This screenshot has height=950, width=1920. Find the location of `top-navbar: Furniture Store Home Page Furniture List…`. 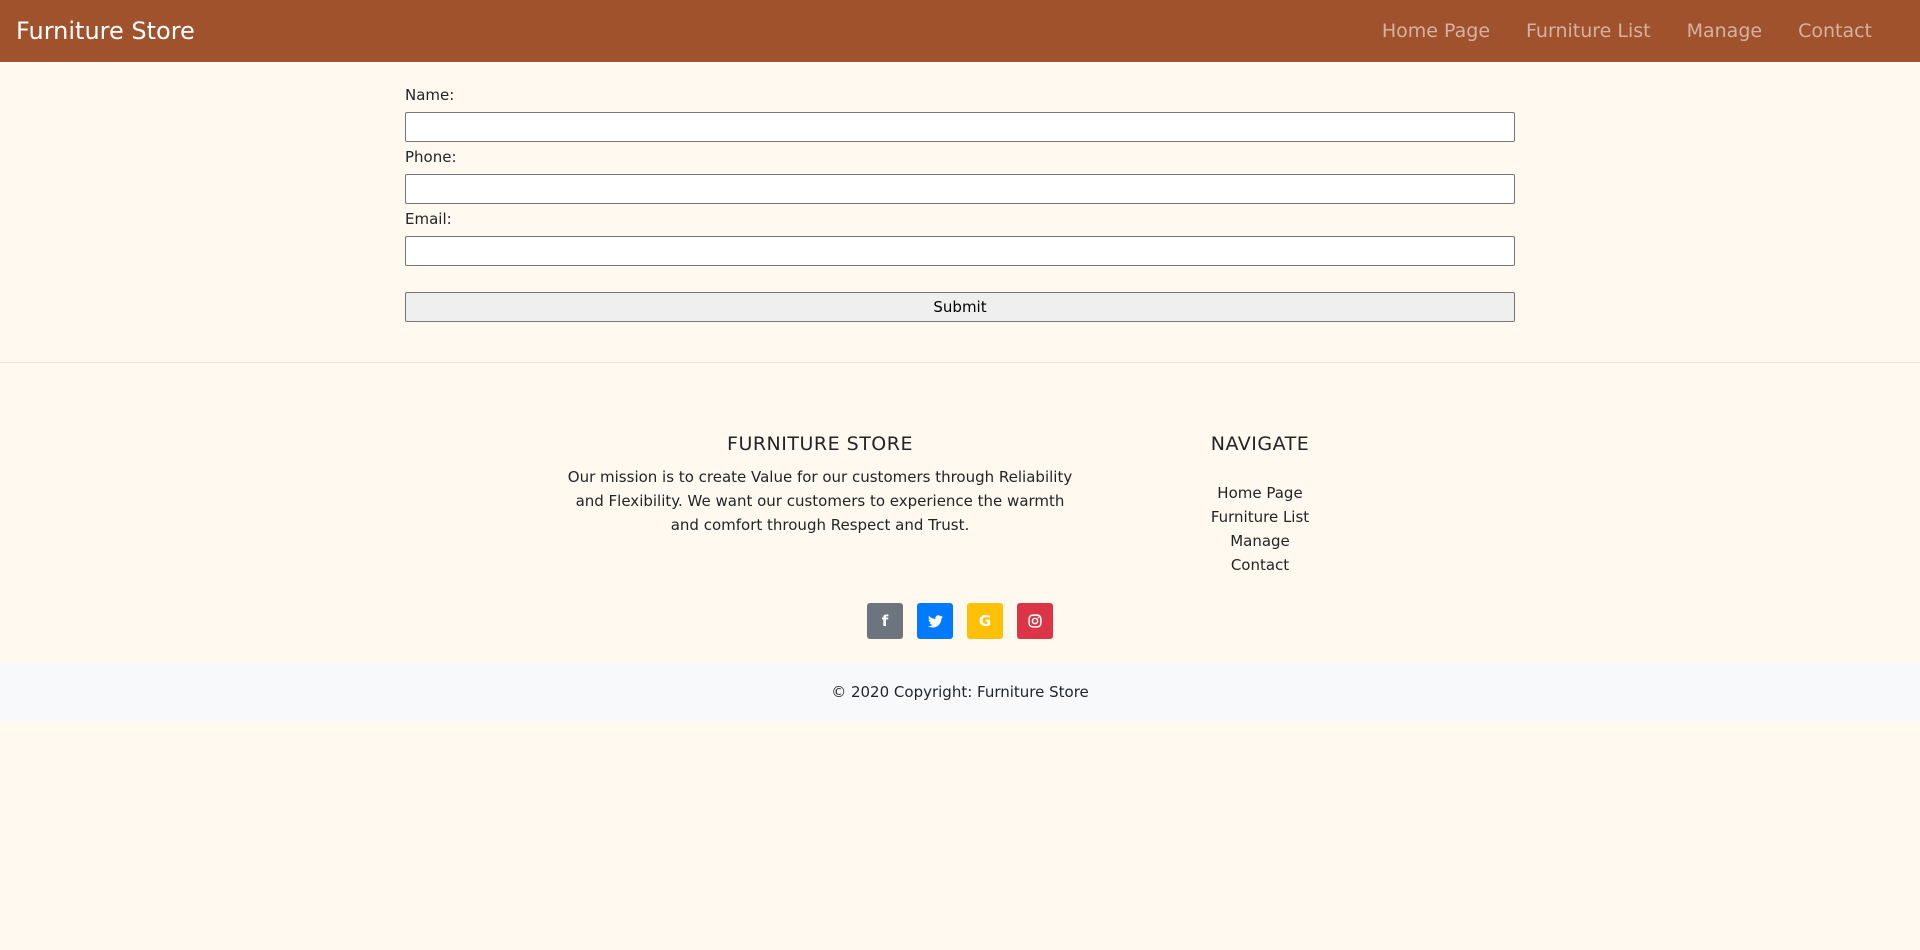

top-navbar: Furniture Store Home Page Furniture List… is located at coordinates (960, 31).